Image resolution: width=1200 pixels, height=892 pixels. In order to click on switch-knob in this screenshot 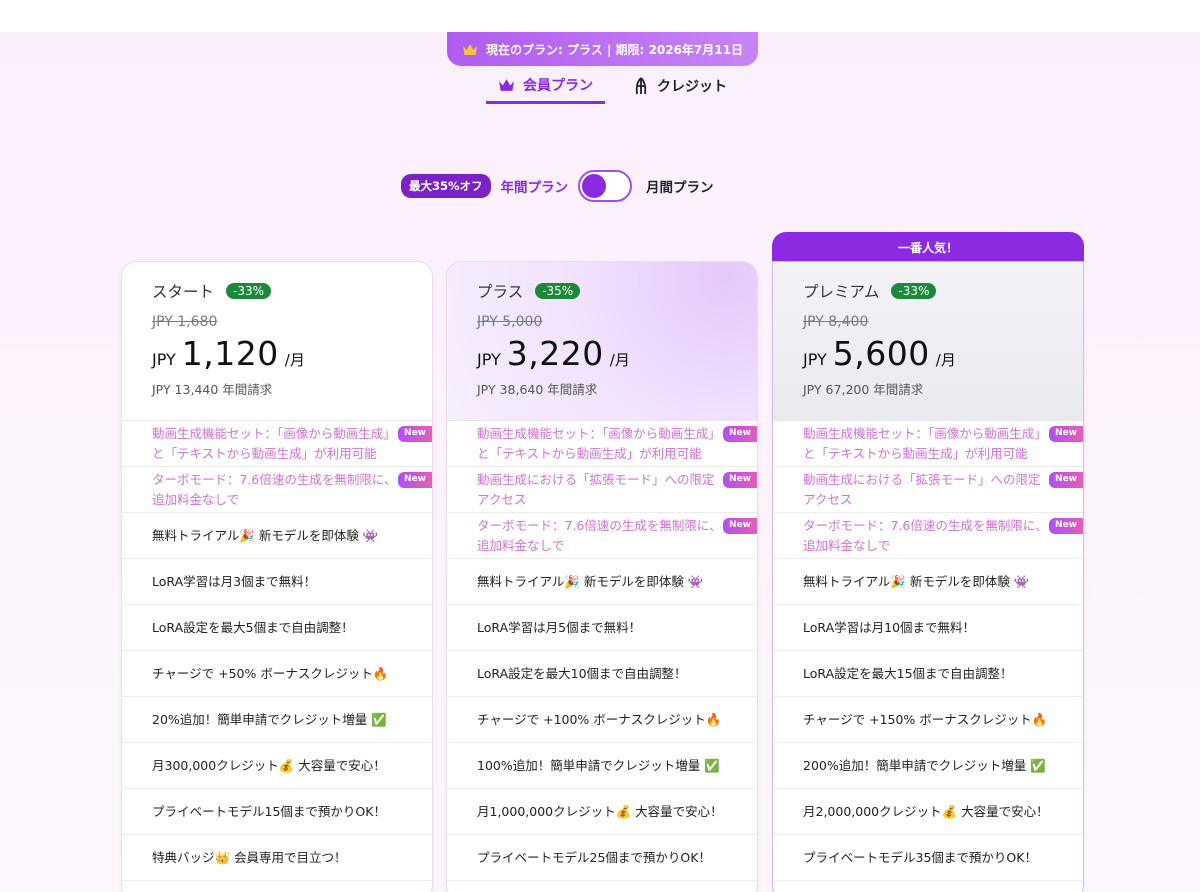, I will do `click(594, 186)`.